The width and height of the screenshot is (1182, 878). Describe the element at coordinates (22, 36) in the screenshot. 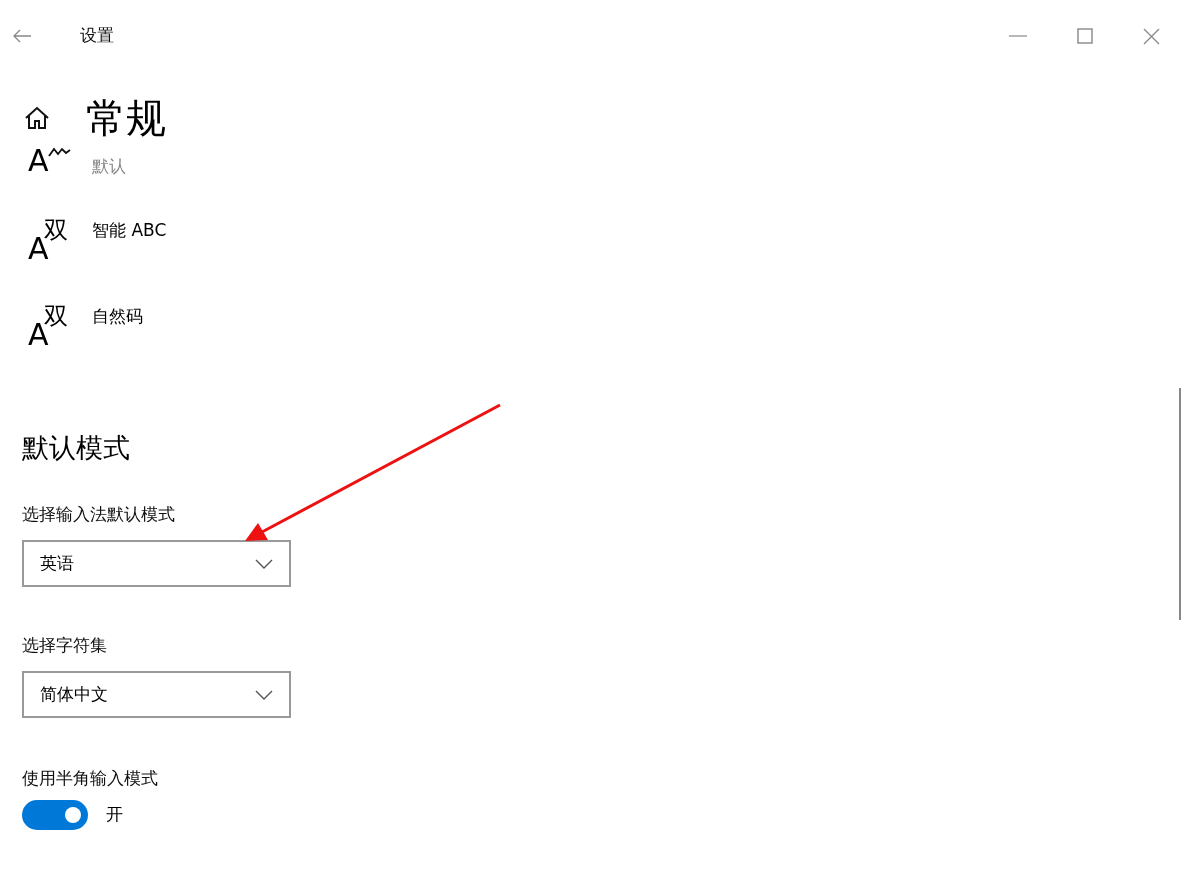

I see `back-arrow-icon` at that location.